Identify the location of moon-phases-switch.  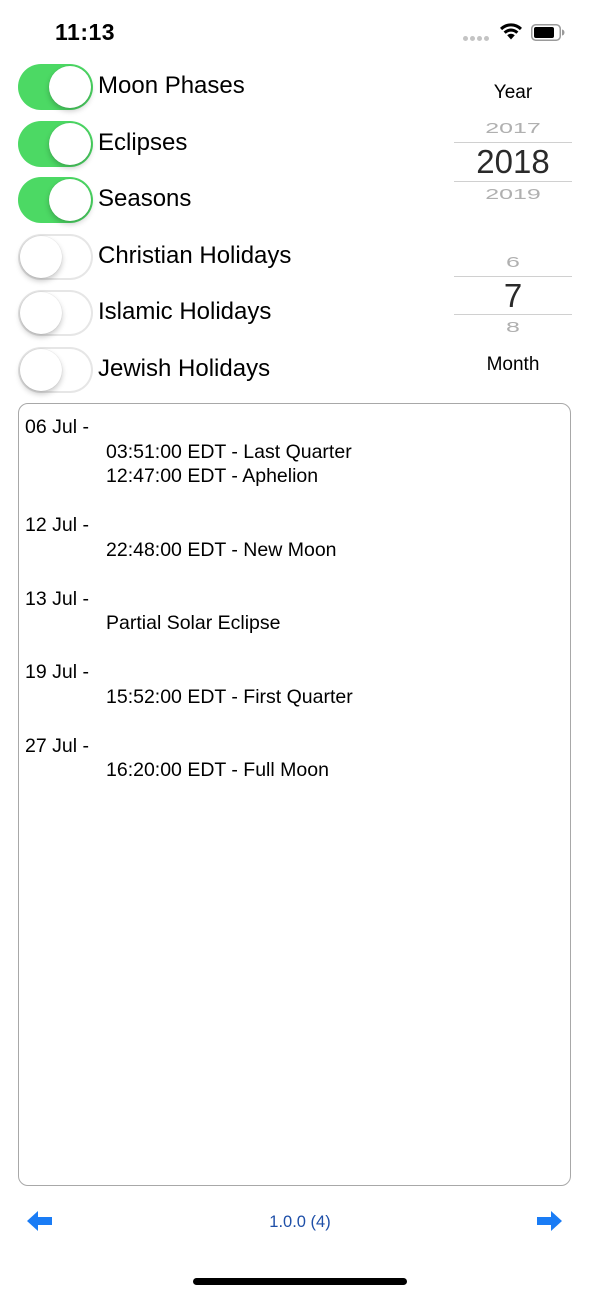
(55, 87).